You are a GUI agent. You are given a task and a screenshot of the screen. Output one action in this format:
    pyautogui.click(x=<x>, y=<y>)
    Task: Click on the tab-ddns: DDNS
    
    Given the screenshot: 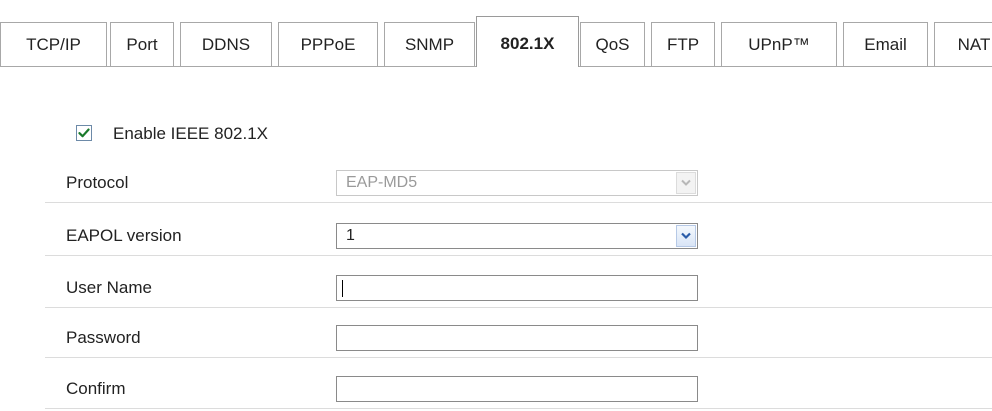 What is the action you would take?
    pyautogui.click(x=226, y=44)
    